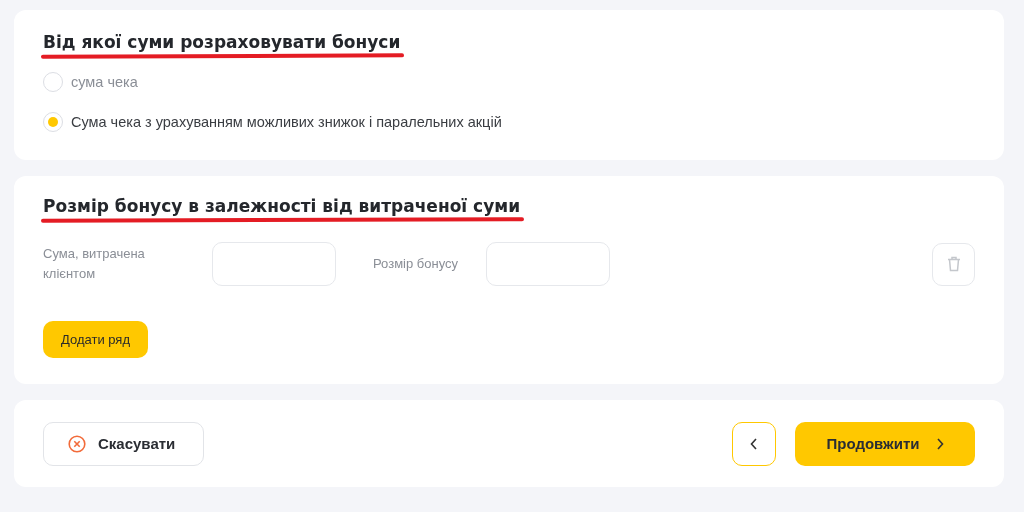  Describe the element at coordinates (953, 264) in the screenshot. I see `trash-icon` at that location.